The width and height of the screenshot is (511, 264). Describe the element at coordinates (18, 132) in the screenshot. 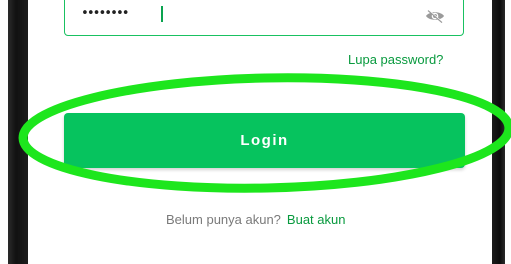

I see `phone-bezel-left` at that location.